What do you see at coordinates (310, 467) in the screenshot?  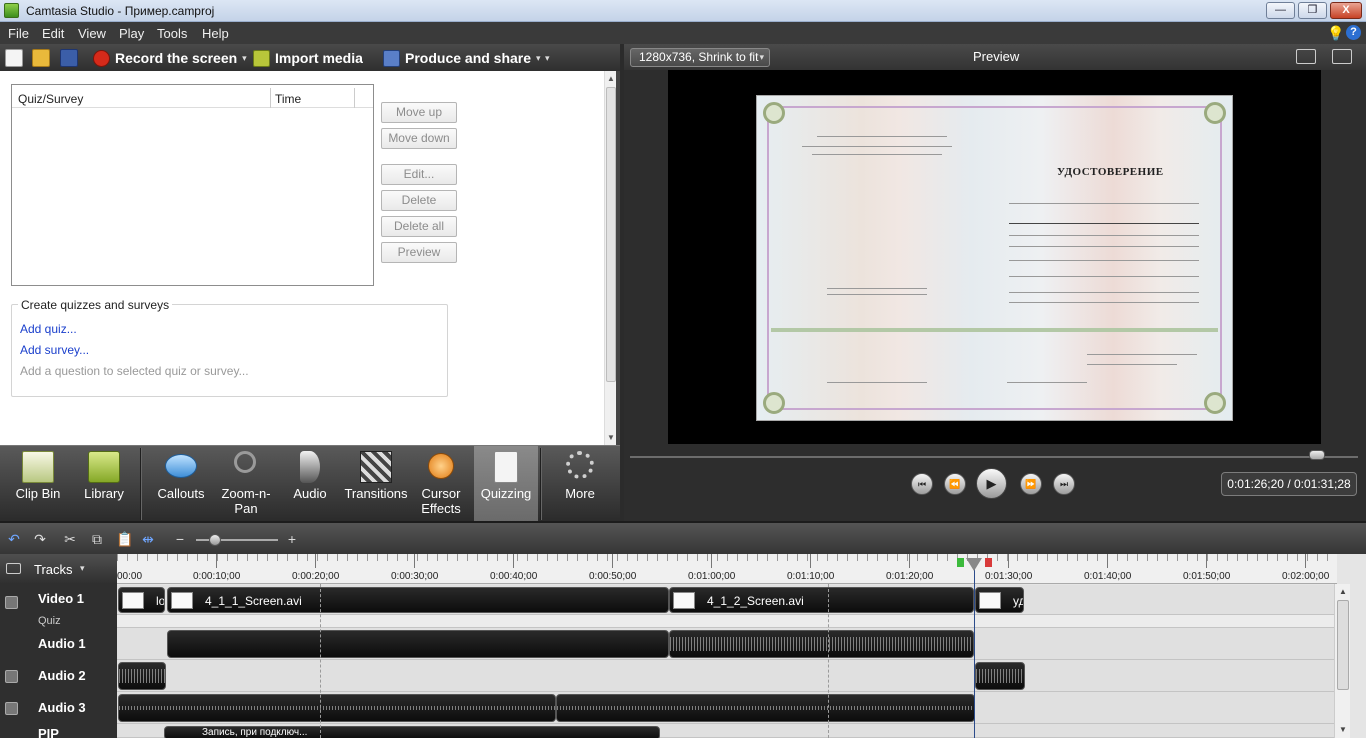 I see `audio-icon` at bounding box center [310, 467].